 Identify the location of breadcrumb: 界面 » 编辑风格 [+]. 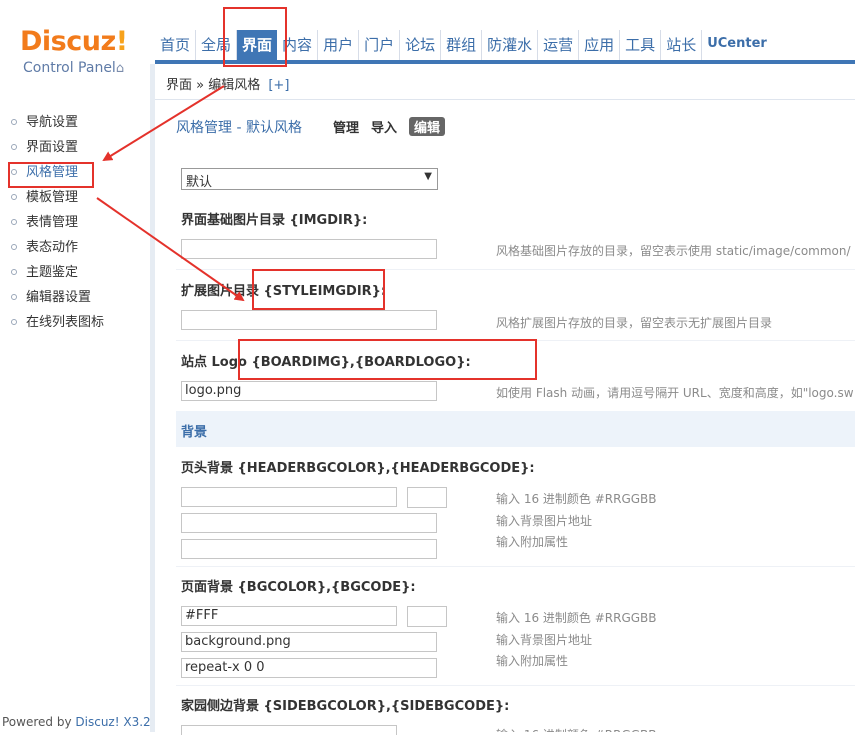
(505, 82).